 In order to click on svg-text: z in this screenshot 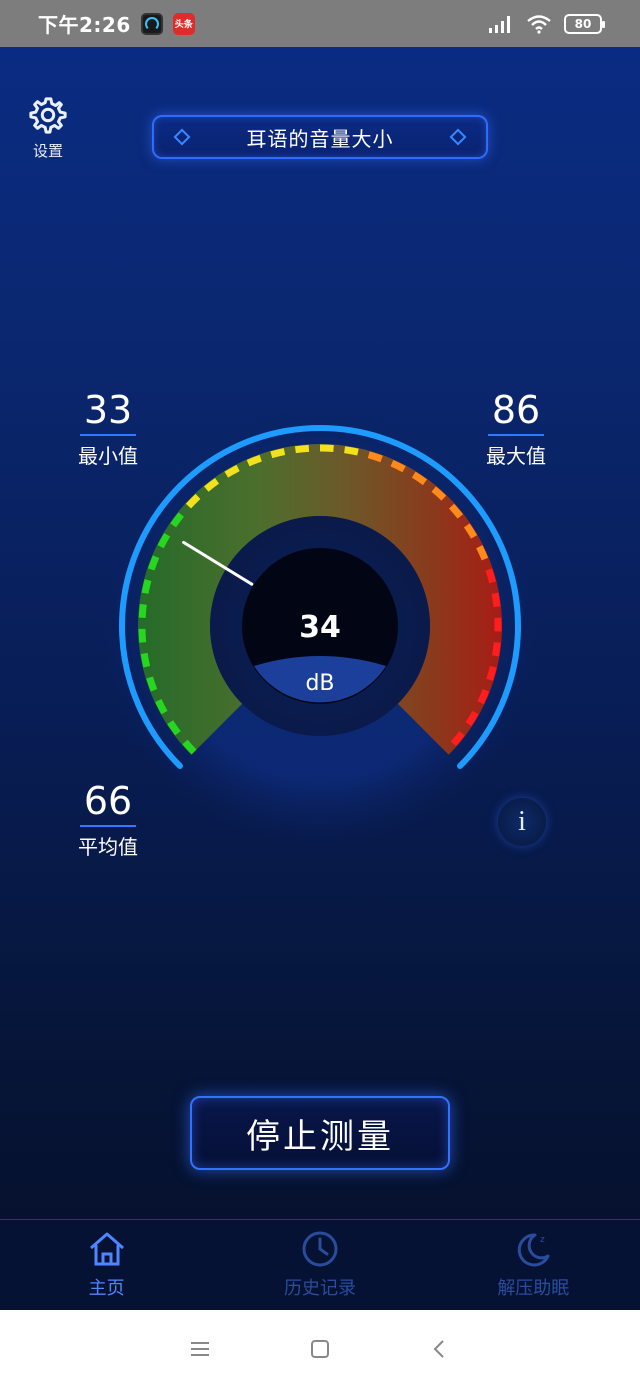, I will do `click(542, 1240)`.